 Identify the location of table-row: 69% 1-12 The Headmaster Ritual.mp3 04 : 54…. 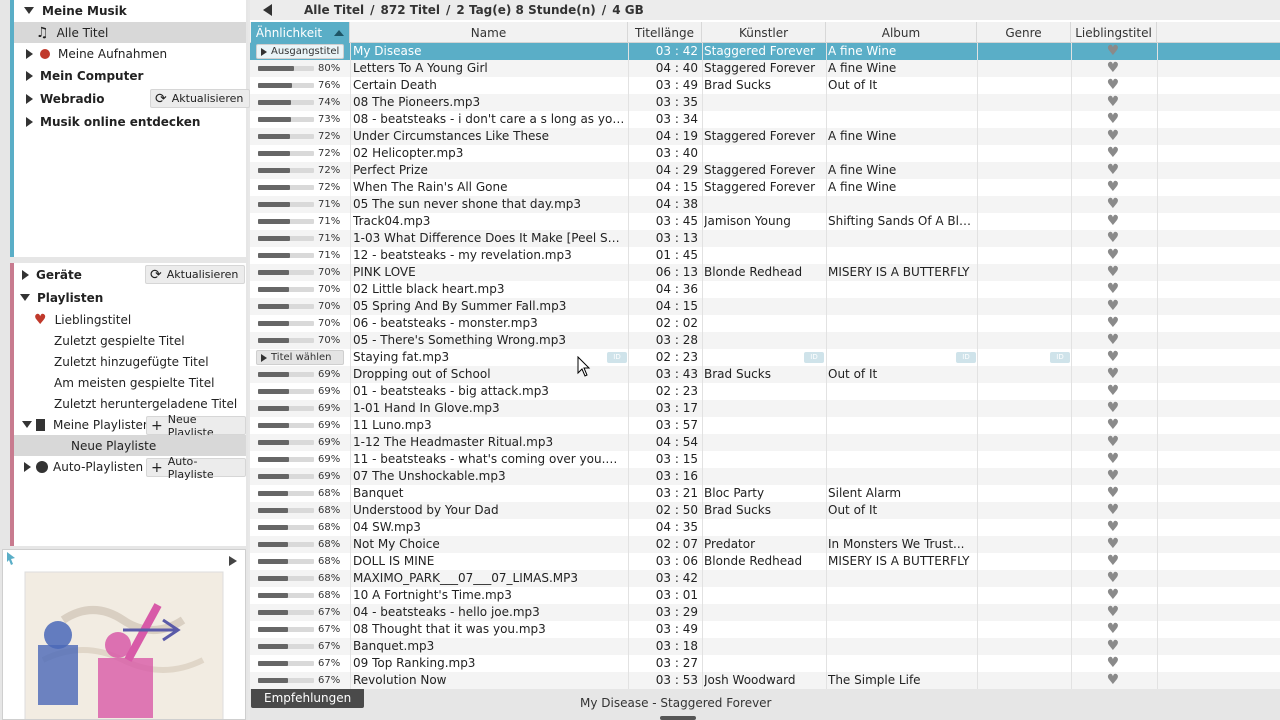
(765, 442).